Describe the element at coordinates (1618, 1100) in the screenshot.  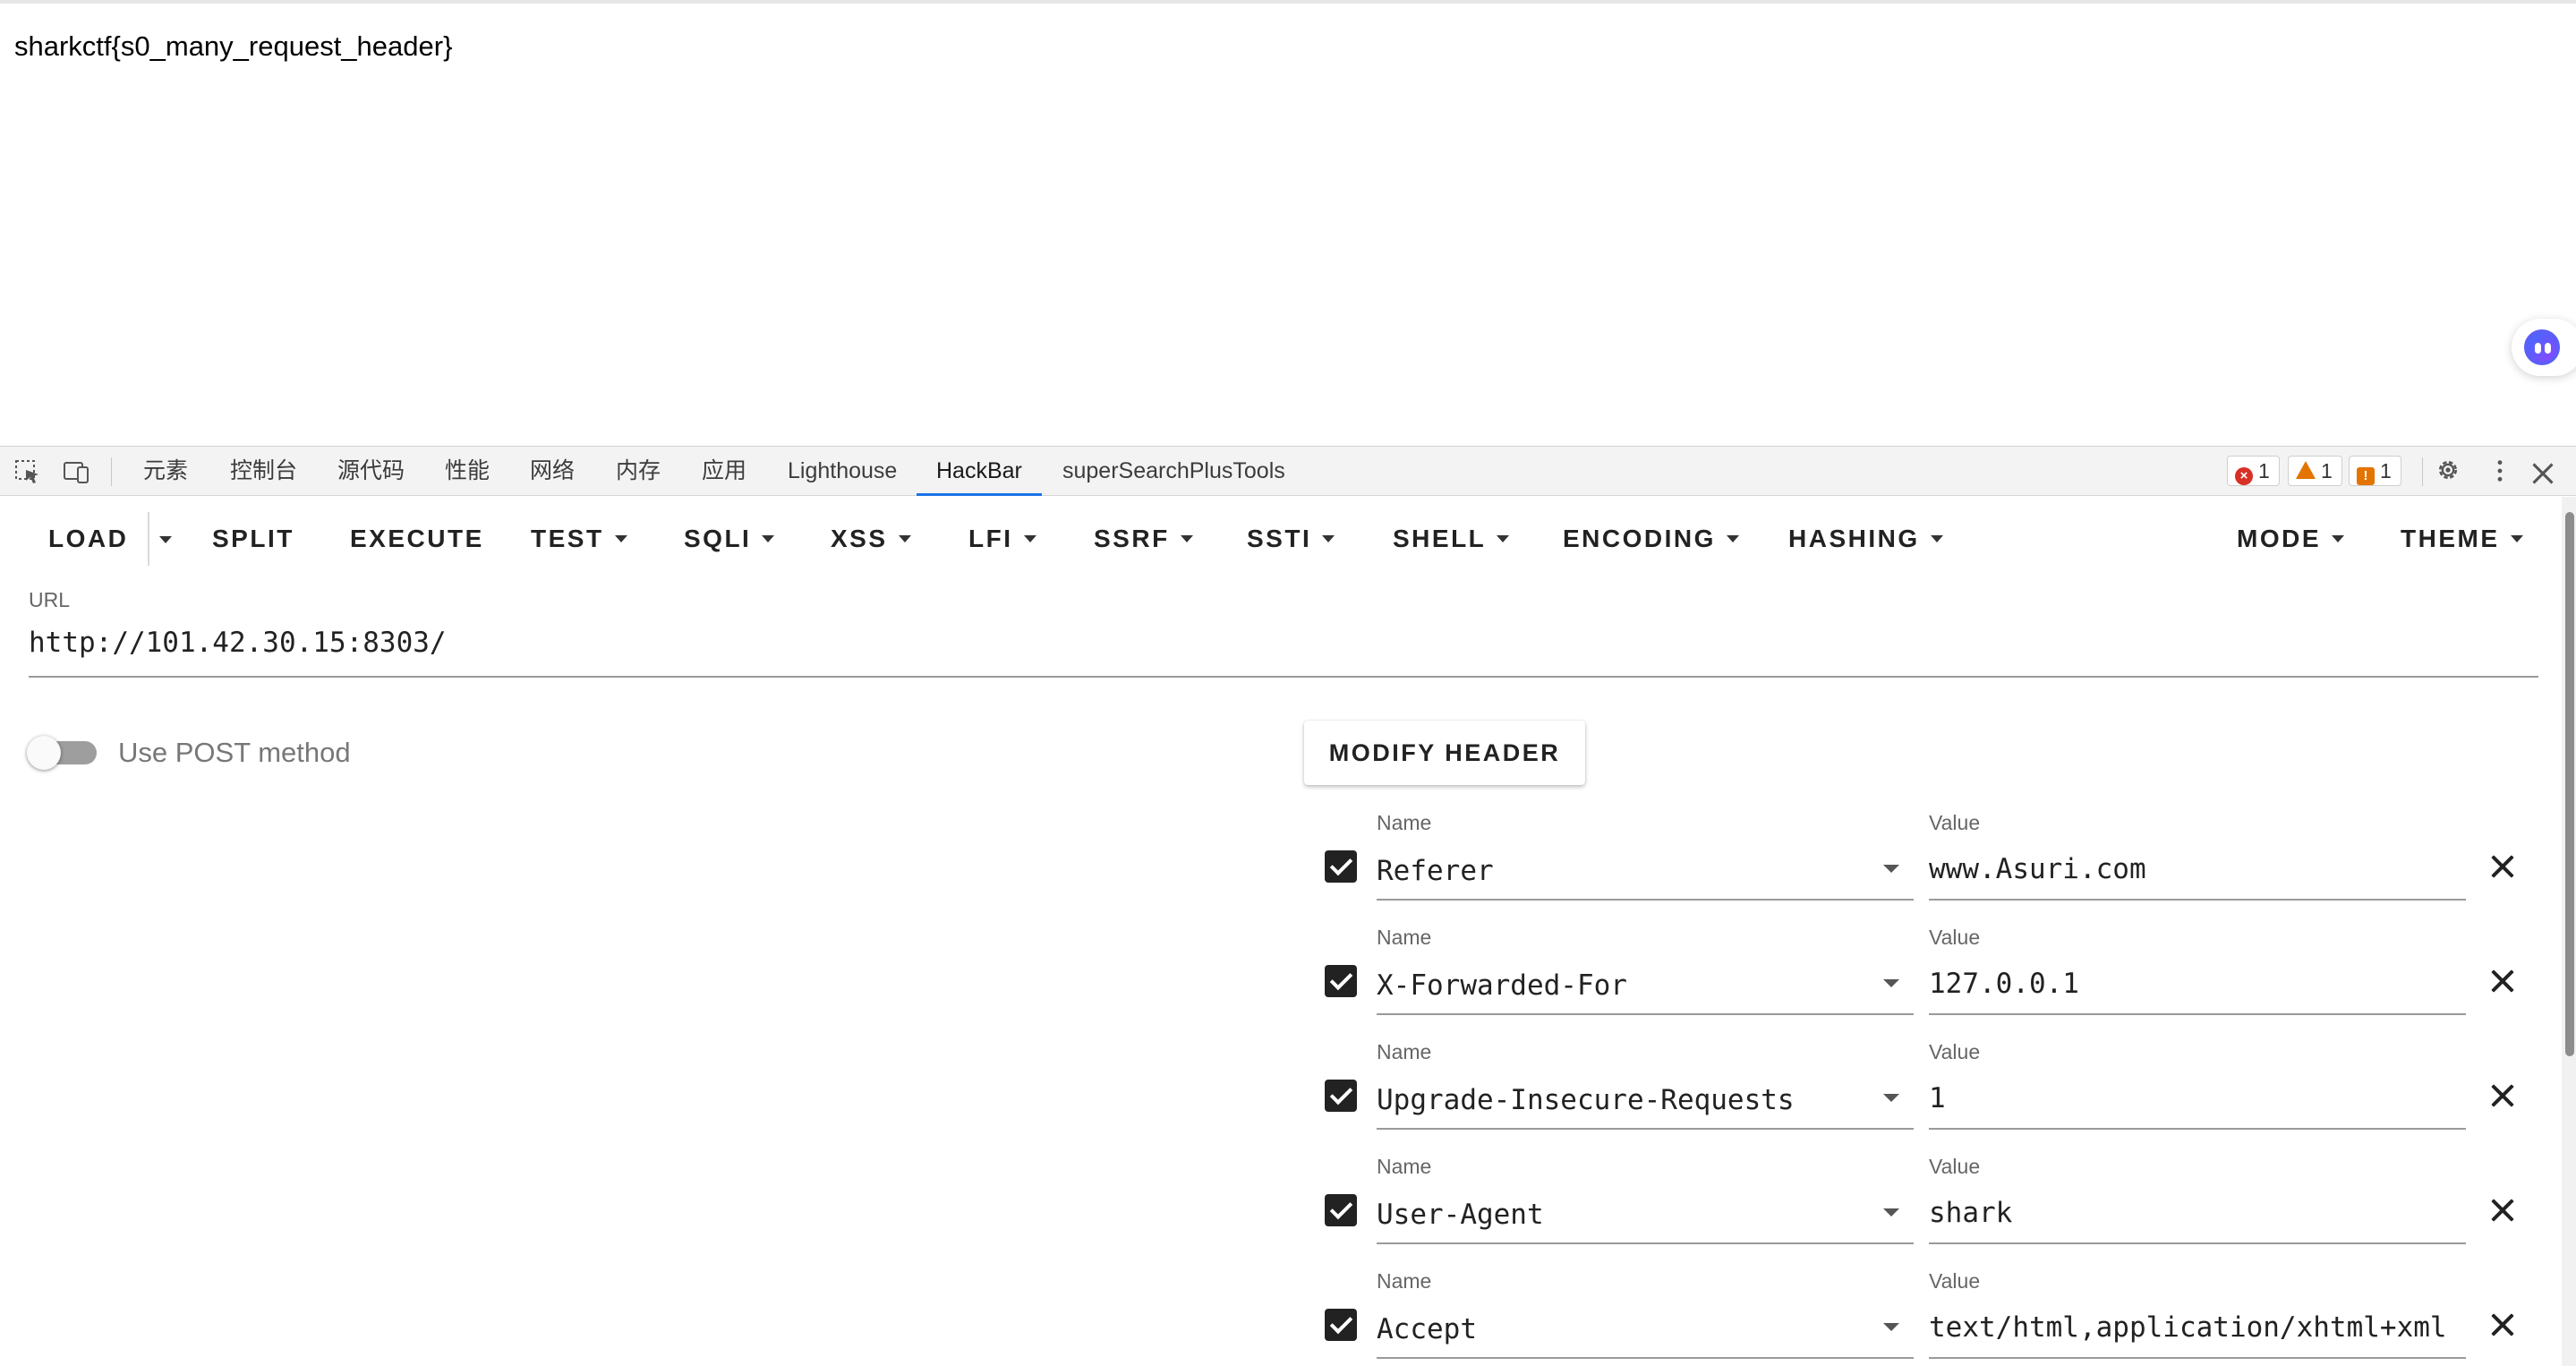
I see `header-name-select: Upgrade-Insecure-Requests` at that location.